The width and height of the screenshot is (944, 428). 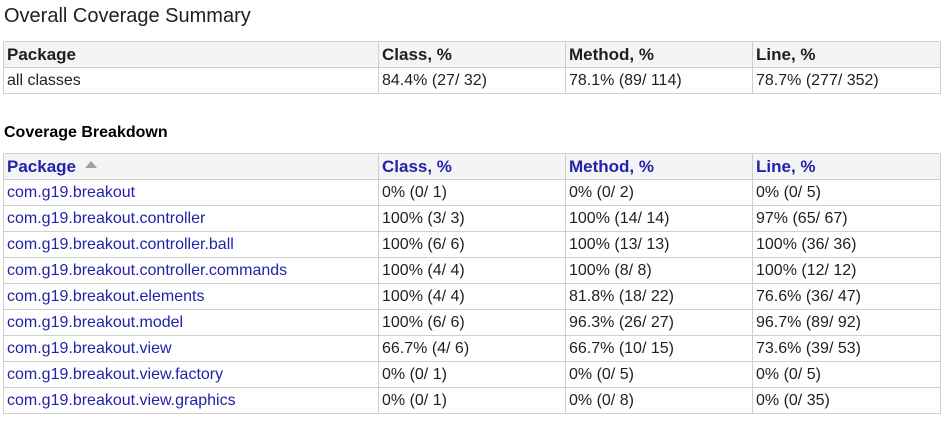 I want to click on class-coverage-cell: 100% (3/ 3), so click(x=472, y=218).